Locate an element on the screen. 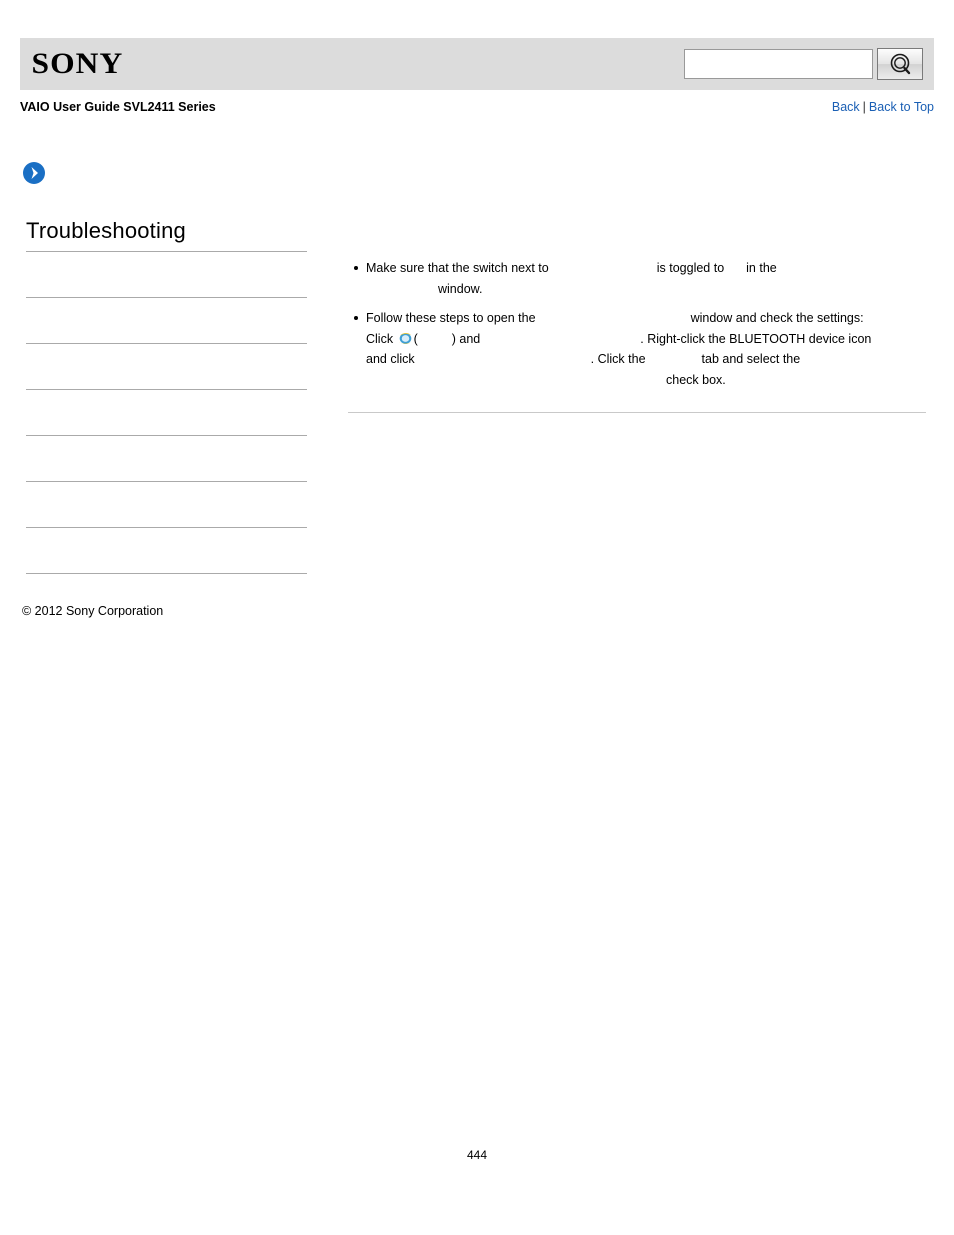  bullet1-text-b: is toggled to is located at coordinates (690, 268).